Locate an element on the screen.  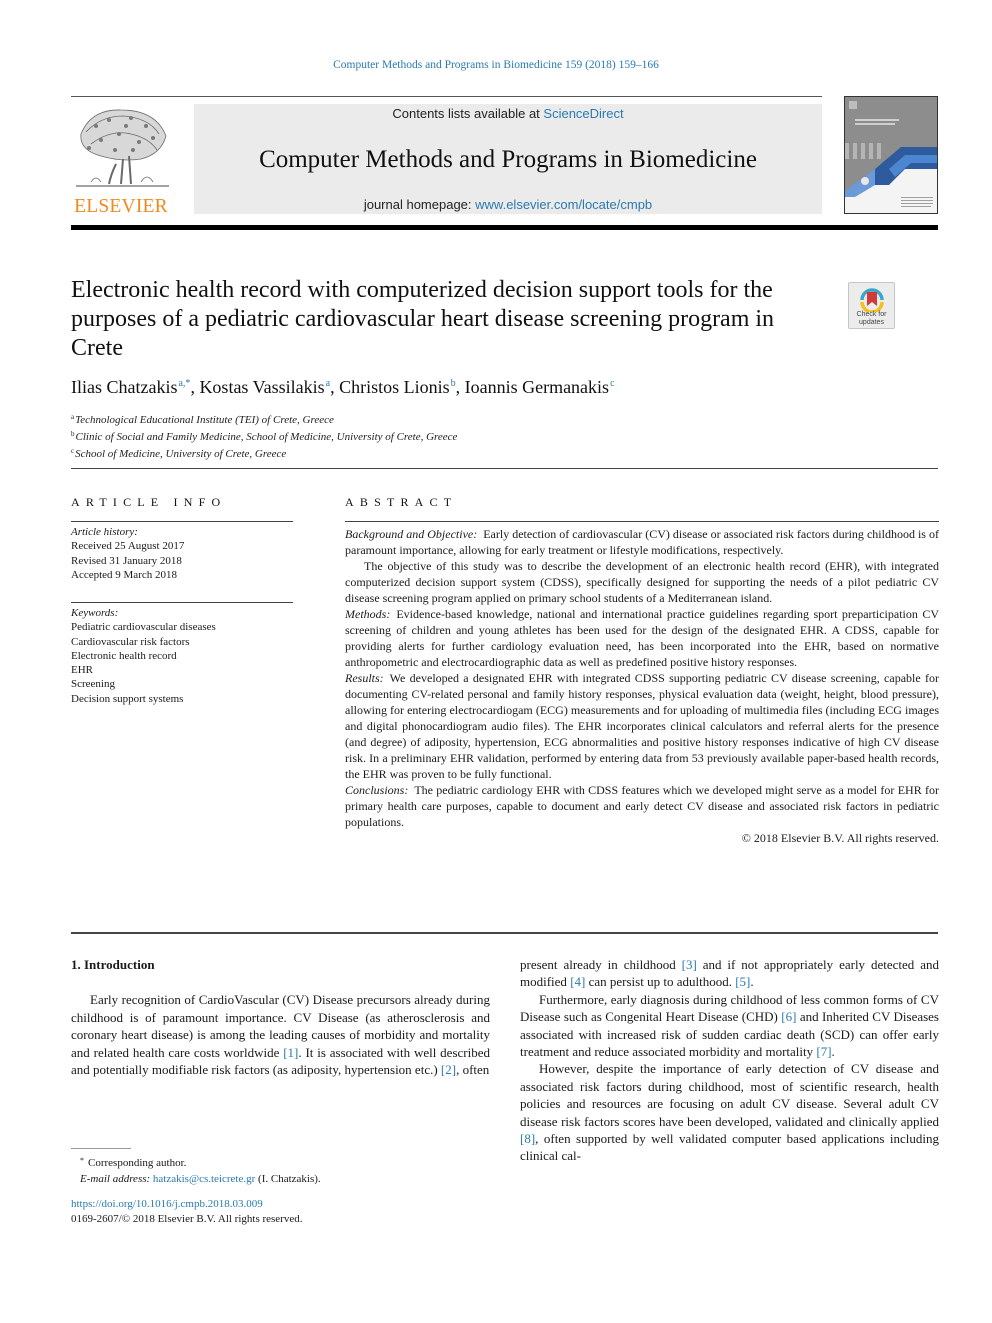
elsevier-tree-icon is located at coordinates (122, 148).